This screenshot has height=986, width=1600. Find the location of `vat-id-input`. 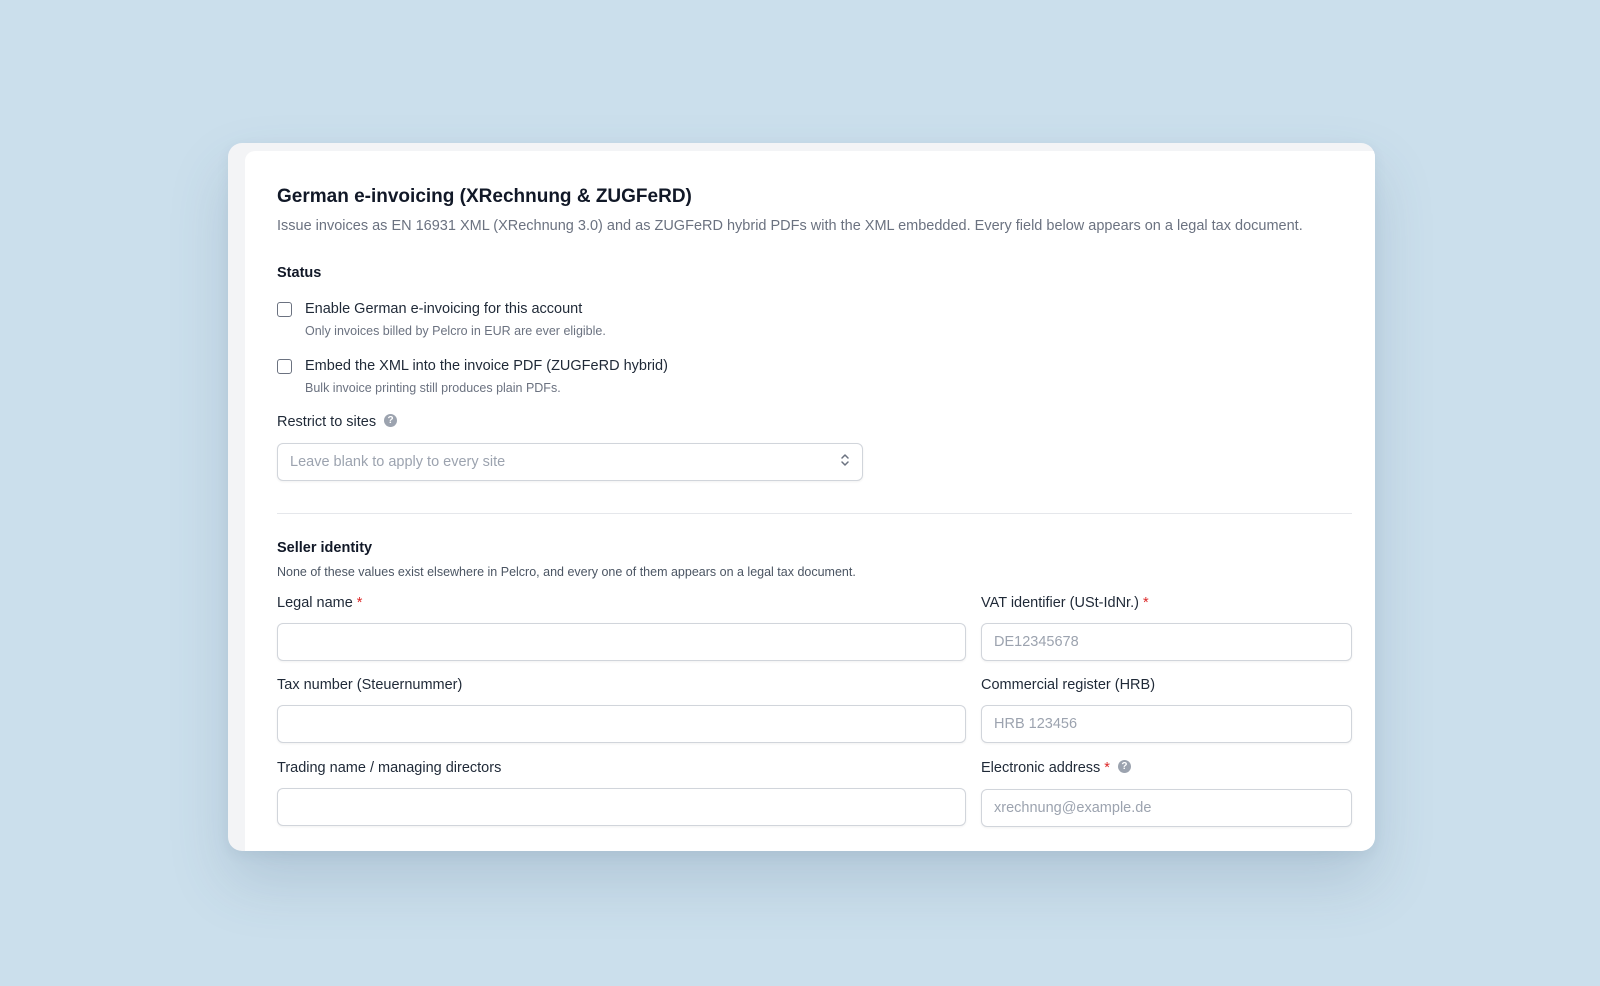

vat-id-input is located at coordinates (1166, 642).